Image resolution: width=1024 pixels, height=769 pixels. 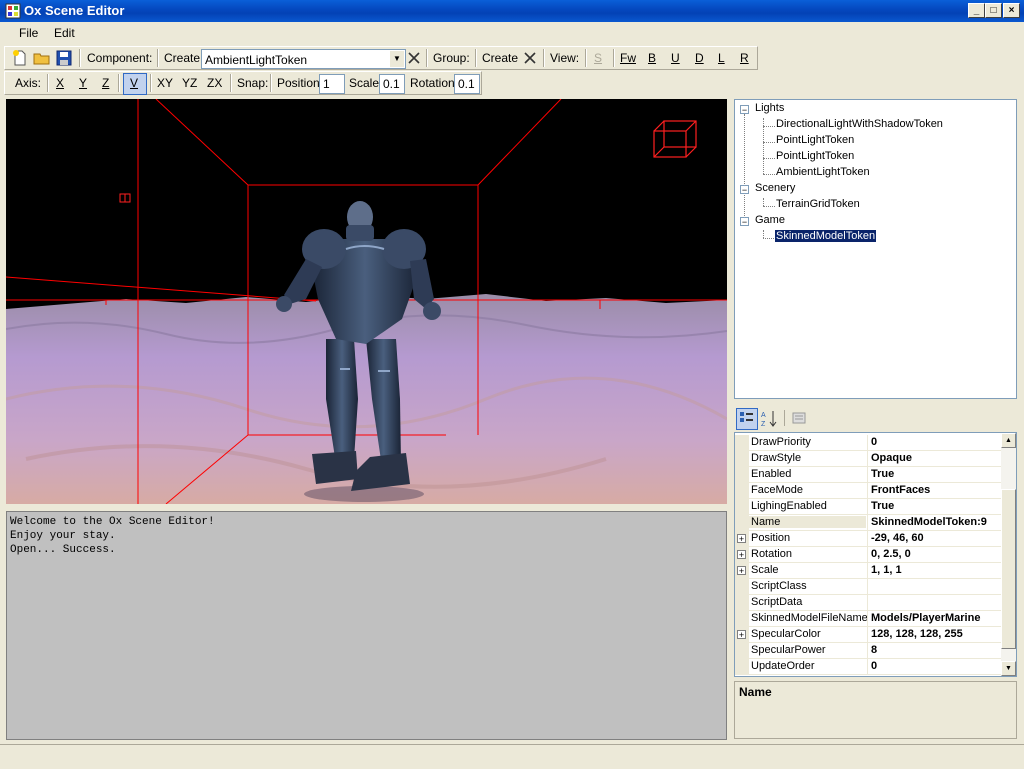 What do you see at coordinates (628, 58) in the screenshot?
I see `view-fw-button: Fw` at bounding box center [628, 58].